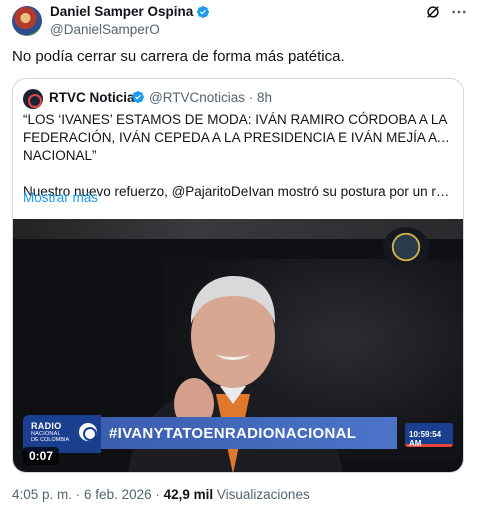  I want to click on post-time: 4:05 p. m., so click(42, 494).